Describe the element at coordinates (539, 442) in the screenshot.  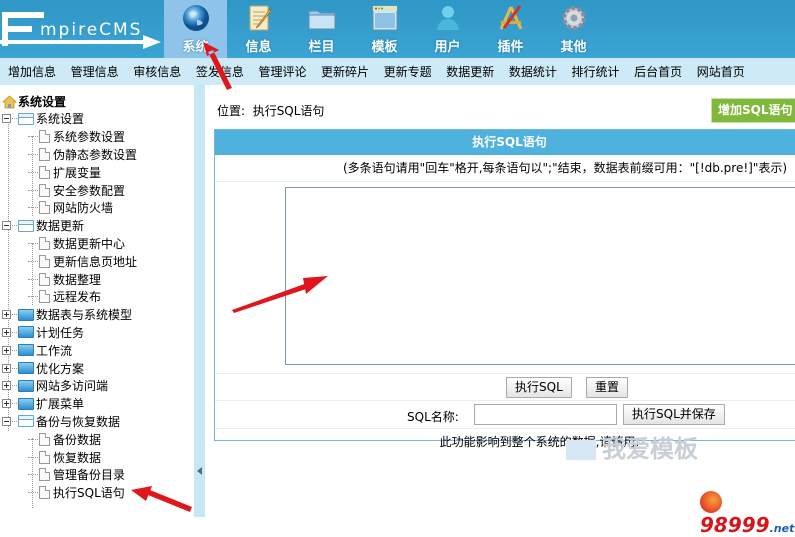
I see `warning-text: 此功能影响到整个系统的数据,请慎用.` at that location.